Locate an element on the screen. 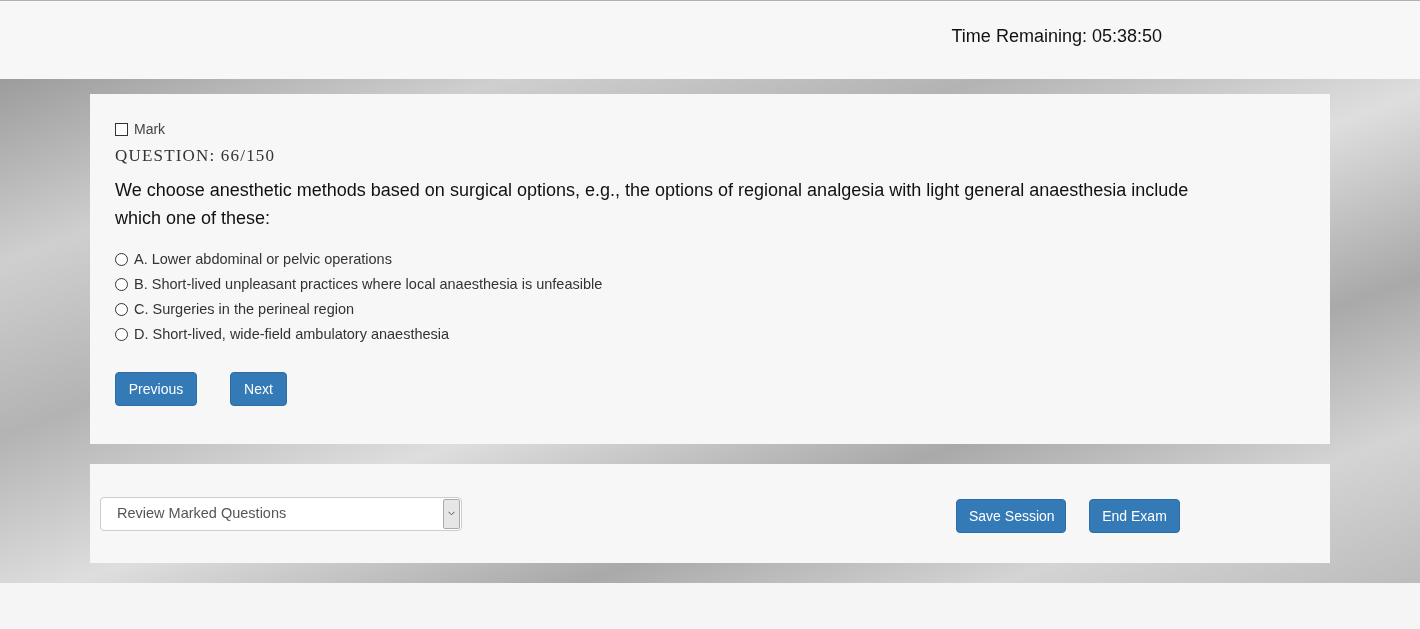 The height and width of the screenshot is (629, 1420). next-button: Next is located at coordinates (258, 389).